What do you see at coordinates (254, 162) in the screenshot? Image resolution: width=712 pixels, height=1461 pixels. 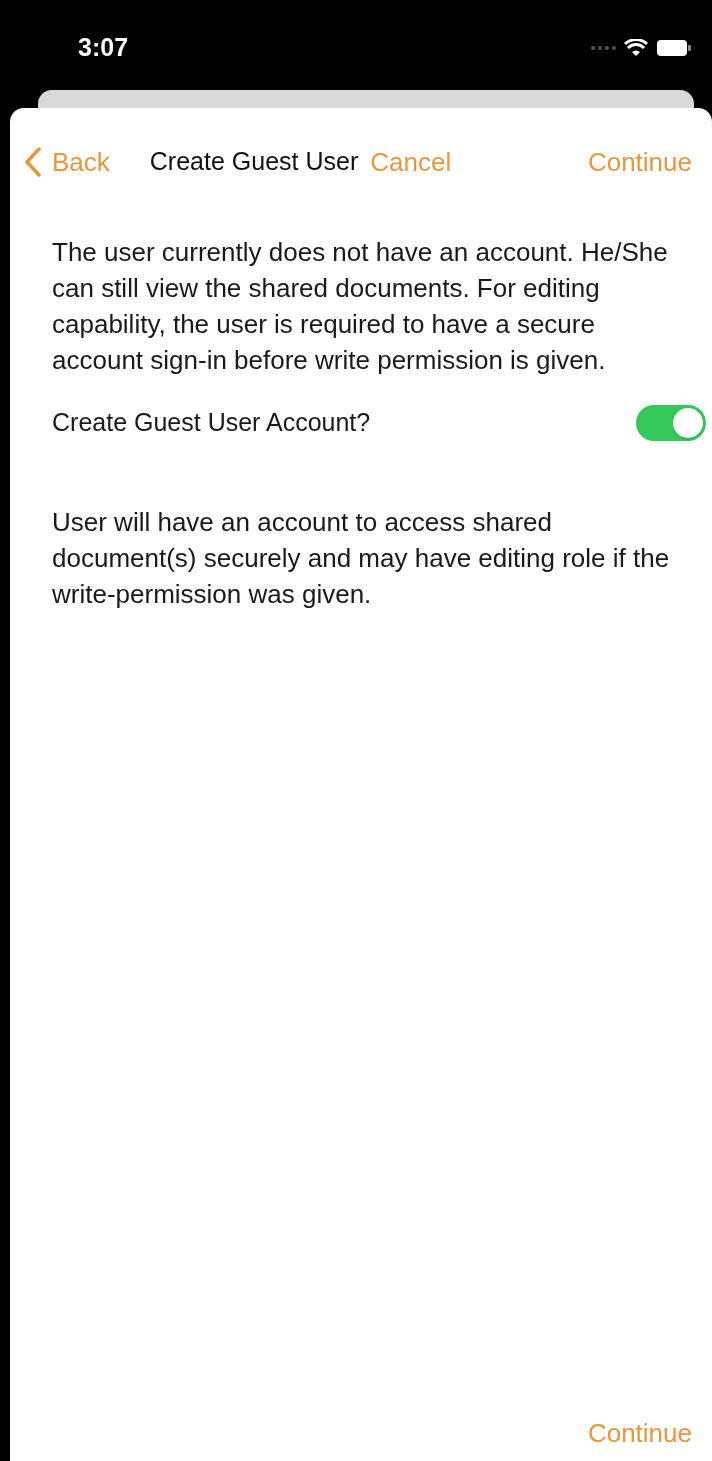 I see `nav-title: Create Guest User` at bounding box center [254, 162].